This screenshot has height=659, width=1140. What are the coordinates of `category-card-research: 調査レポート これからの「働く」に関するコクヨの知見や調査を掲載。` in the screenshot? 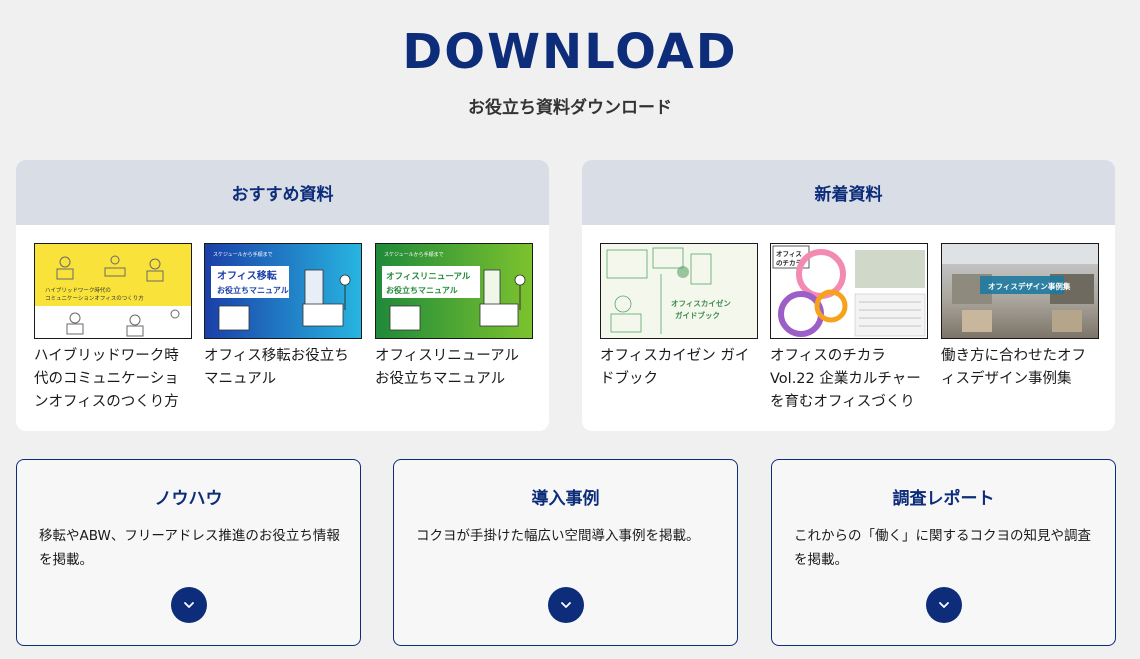 It's located at (943, 552).